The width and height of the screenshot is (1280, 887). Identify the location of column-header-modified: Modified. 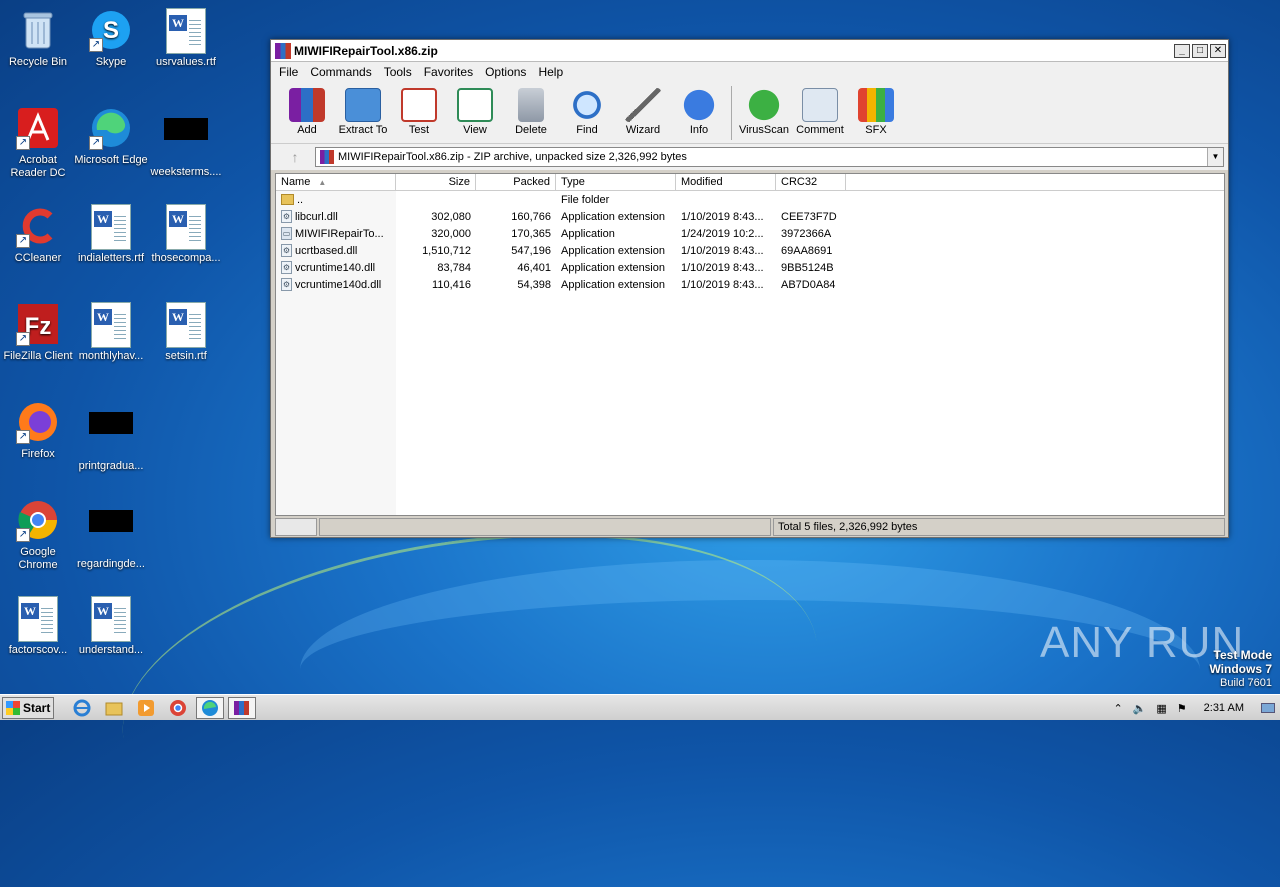
(726, 182).